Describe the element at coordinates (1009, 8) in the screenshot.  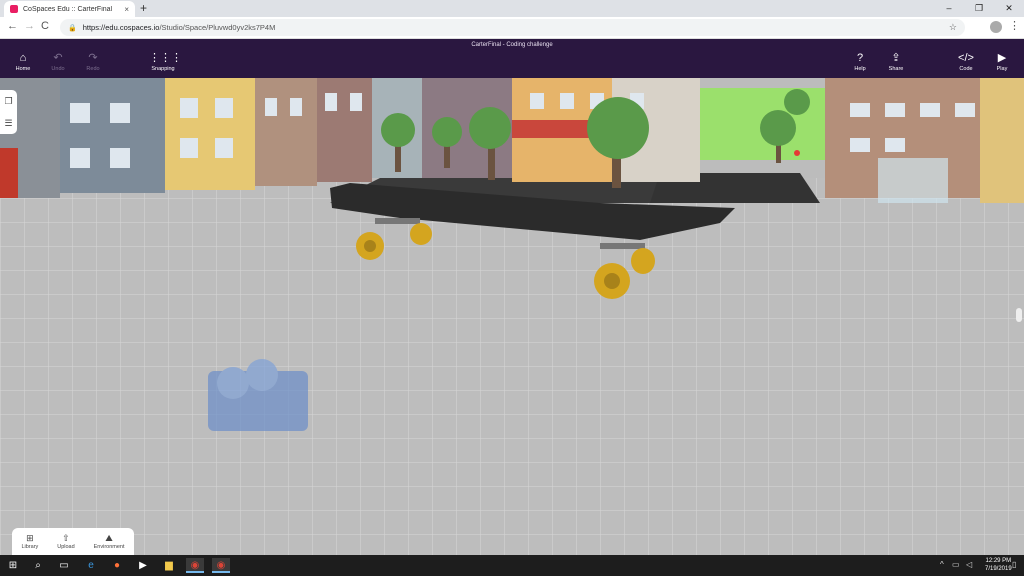
I see `close-window-icon: ✕` at that location.